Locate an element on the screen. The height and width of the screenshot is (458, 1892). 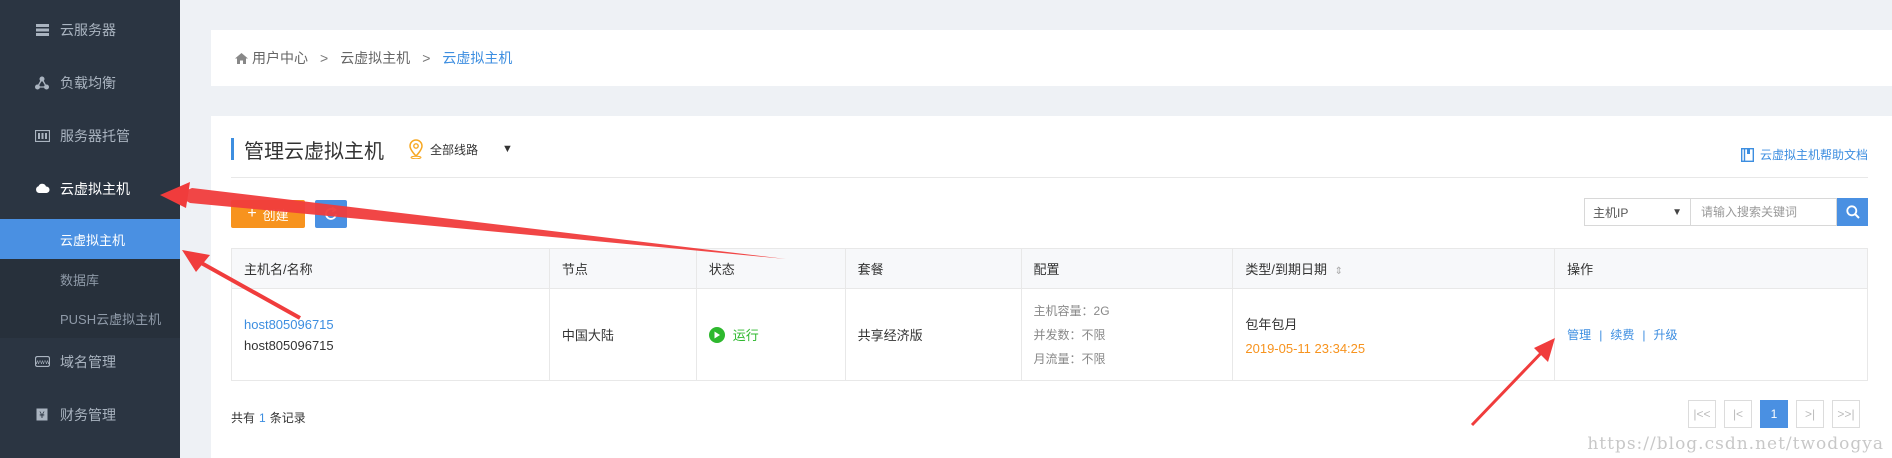
svg-text: www is located at coordinates (42, 362).